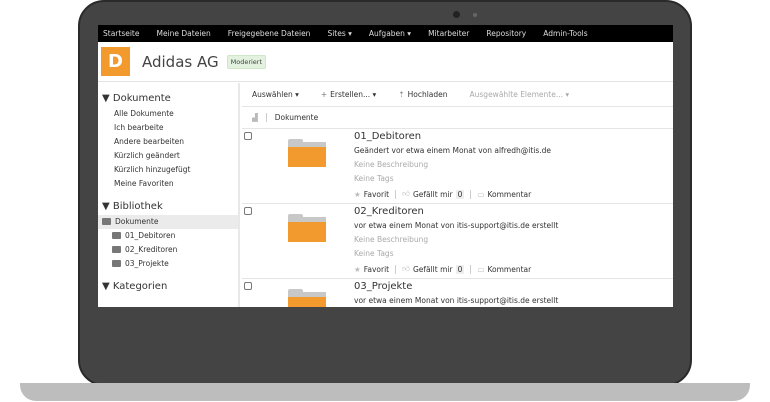  I want to click on sidebar-item-kuerzlich-hinzugefuegt: Kürzlich hinzugefügt, so click(168, 170).